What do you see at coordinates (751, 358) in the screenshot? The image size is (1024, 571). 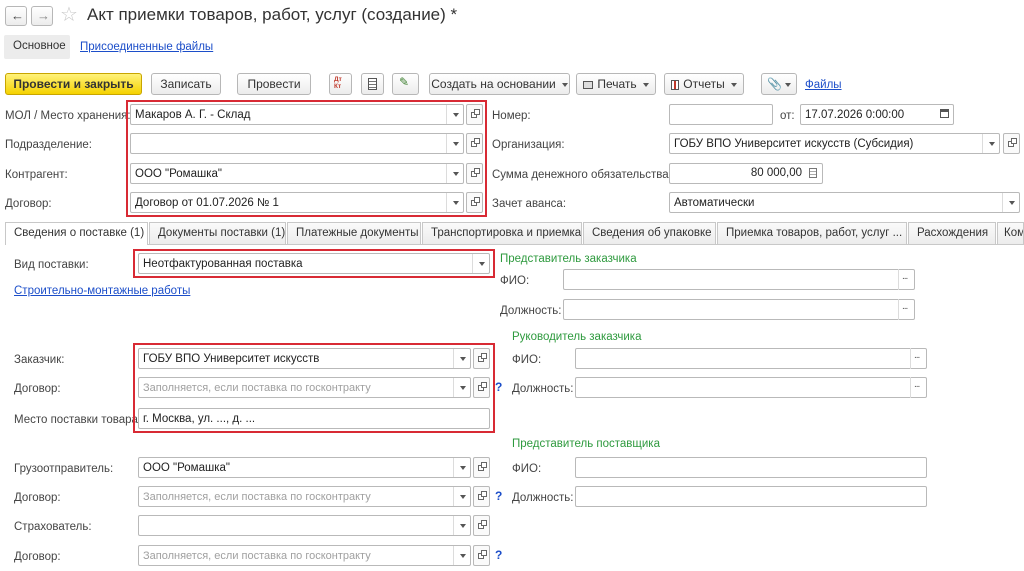 I see `customer-head-fio-field` at bounding box center [751, 358].